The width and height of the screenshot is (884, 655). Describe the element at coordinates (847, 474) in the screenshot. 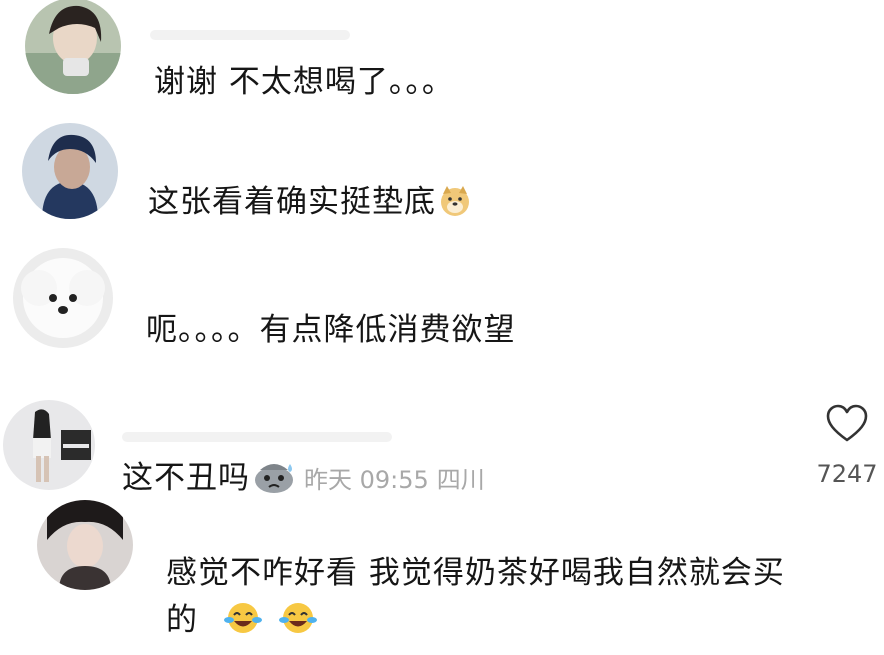

I see `like-count: 7247` at that location.